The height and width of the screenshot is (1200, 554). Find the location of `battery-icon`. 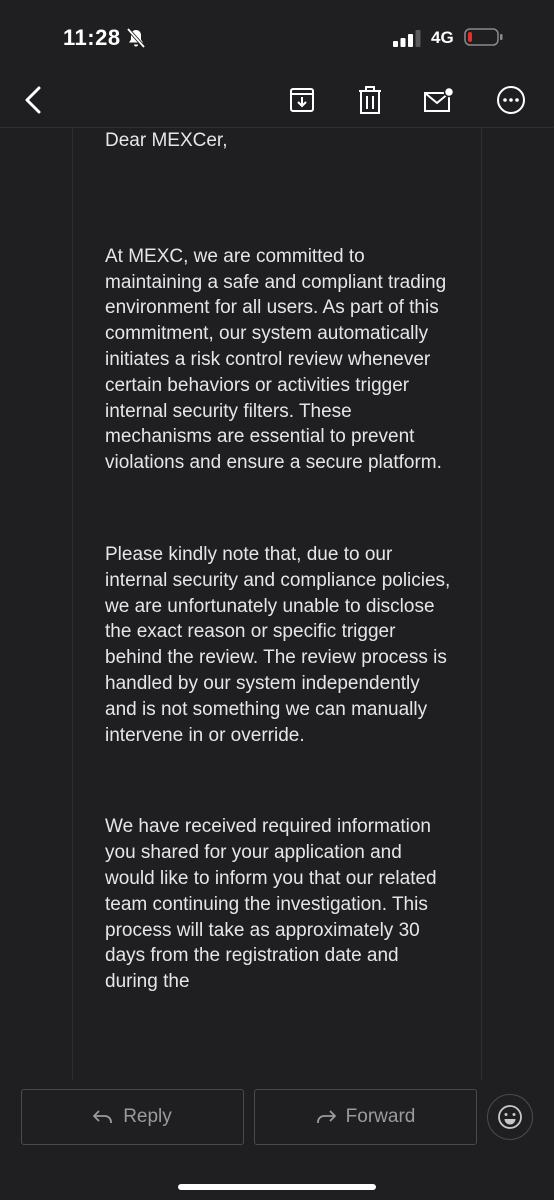

battery-icon is located at coordinates (483, 37).